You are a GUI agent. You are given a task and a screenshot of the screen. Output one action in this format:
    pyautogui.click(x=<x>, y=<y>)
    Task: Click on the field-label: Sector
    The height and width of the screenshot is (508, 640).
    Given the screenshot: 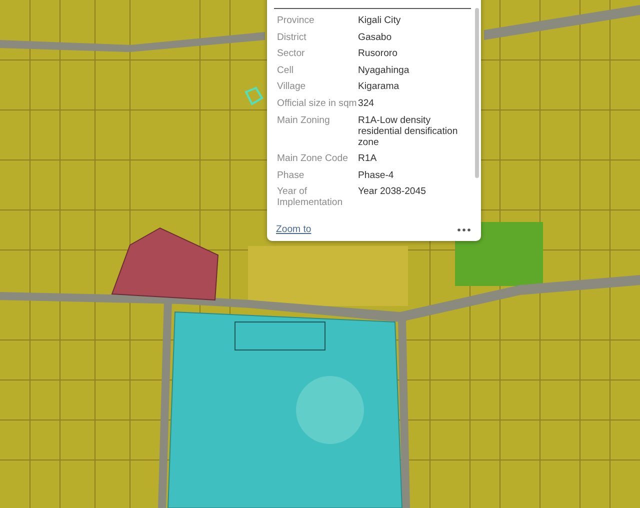 What is the action you would take?
    pyautogui.click(x=291, y=54)
    